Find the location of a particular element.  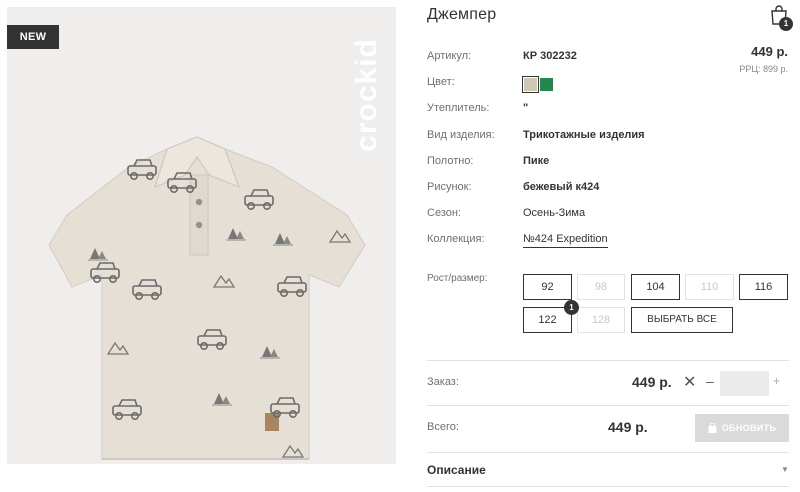

spec-value: Осень-Зима is located at coordinates (554, 213).